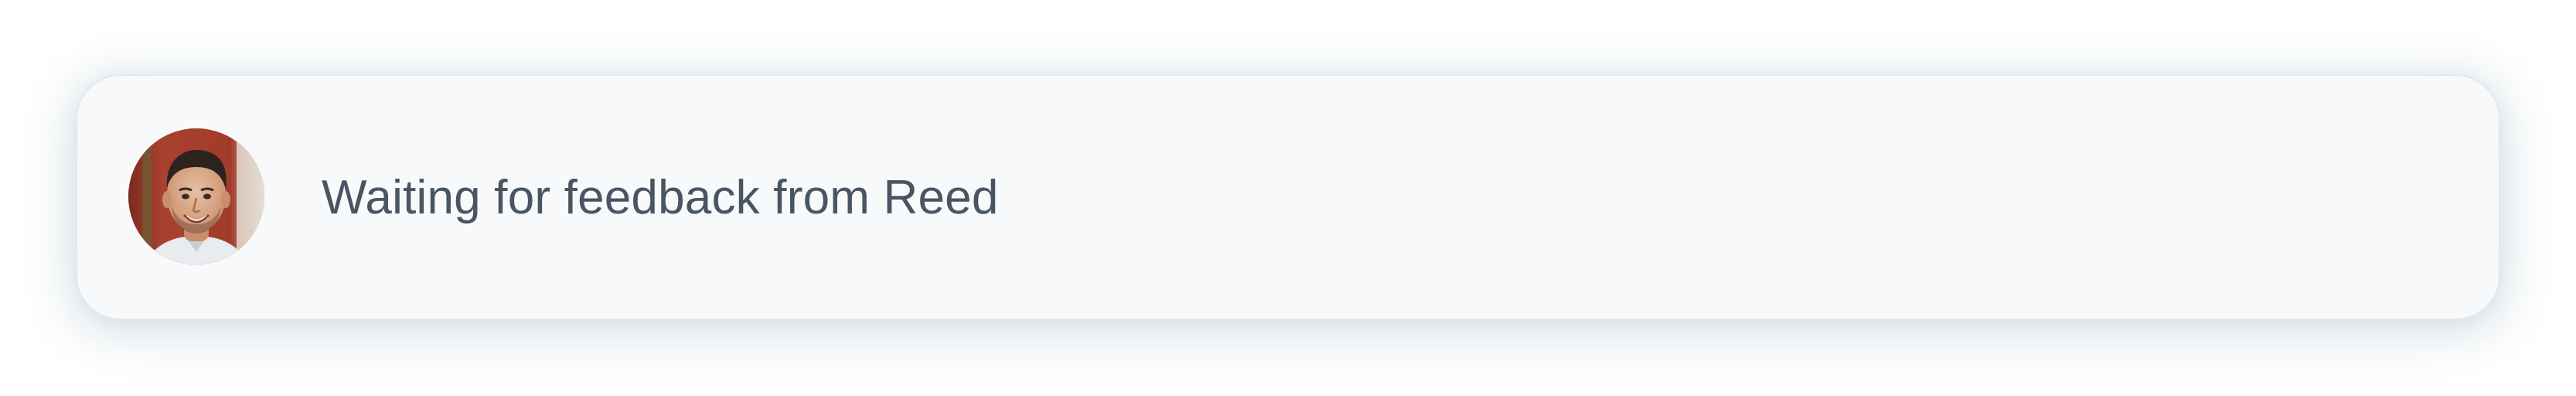 The width and height of the screenshot is (2576, 396). Describe the element at coordinates (660, 197) in the screenshot. I see `notification-message: Waiting for feedback from Reed` at that location.